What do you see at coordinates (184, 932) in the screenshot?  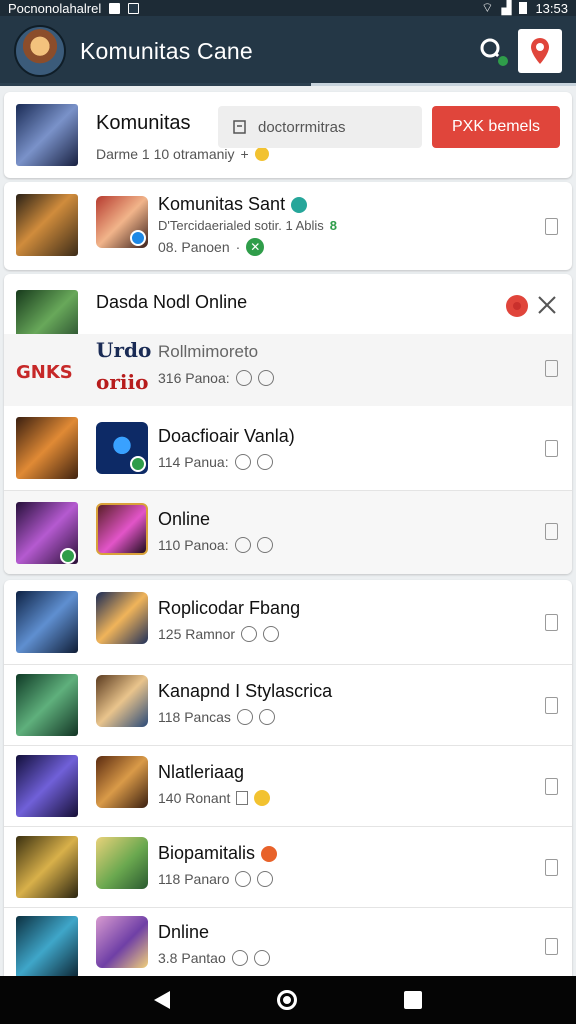 I see `item-title: Dnline` at bounding box center [184, 932].